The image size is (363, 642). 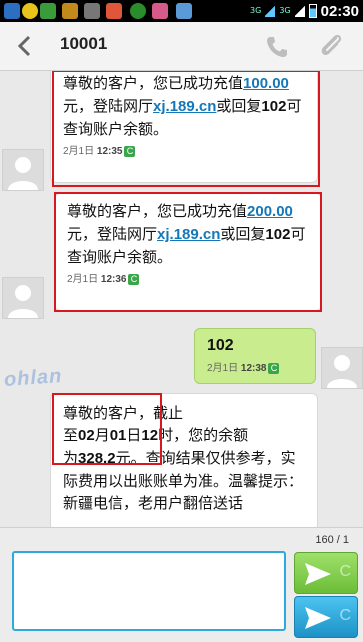 I want to click on my-avatar, so click(x=342, y=368).